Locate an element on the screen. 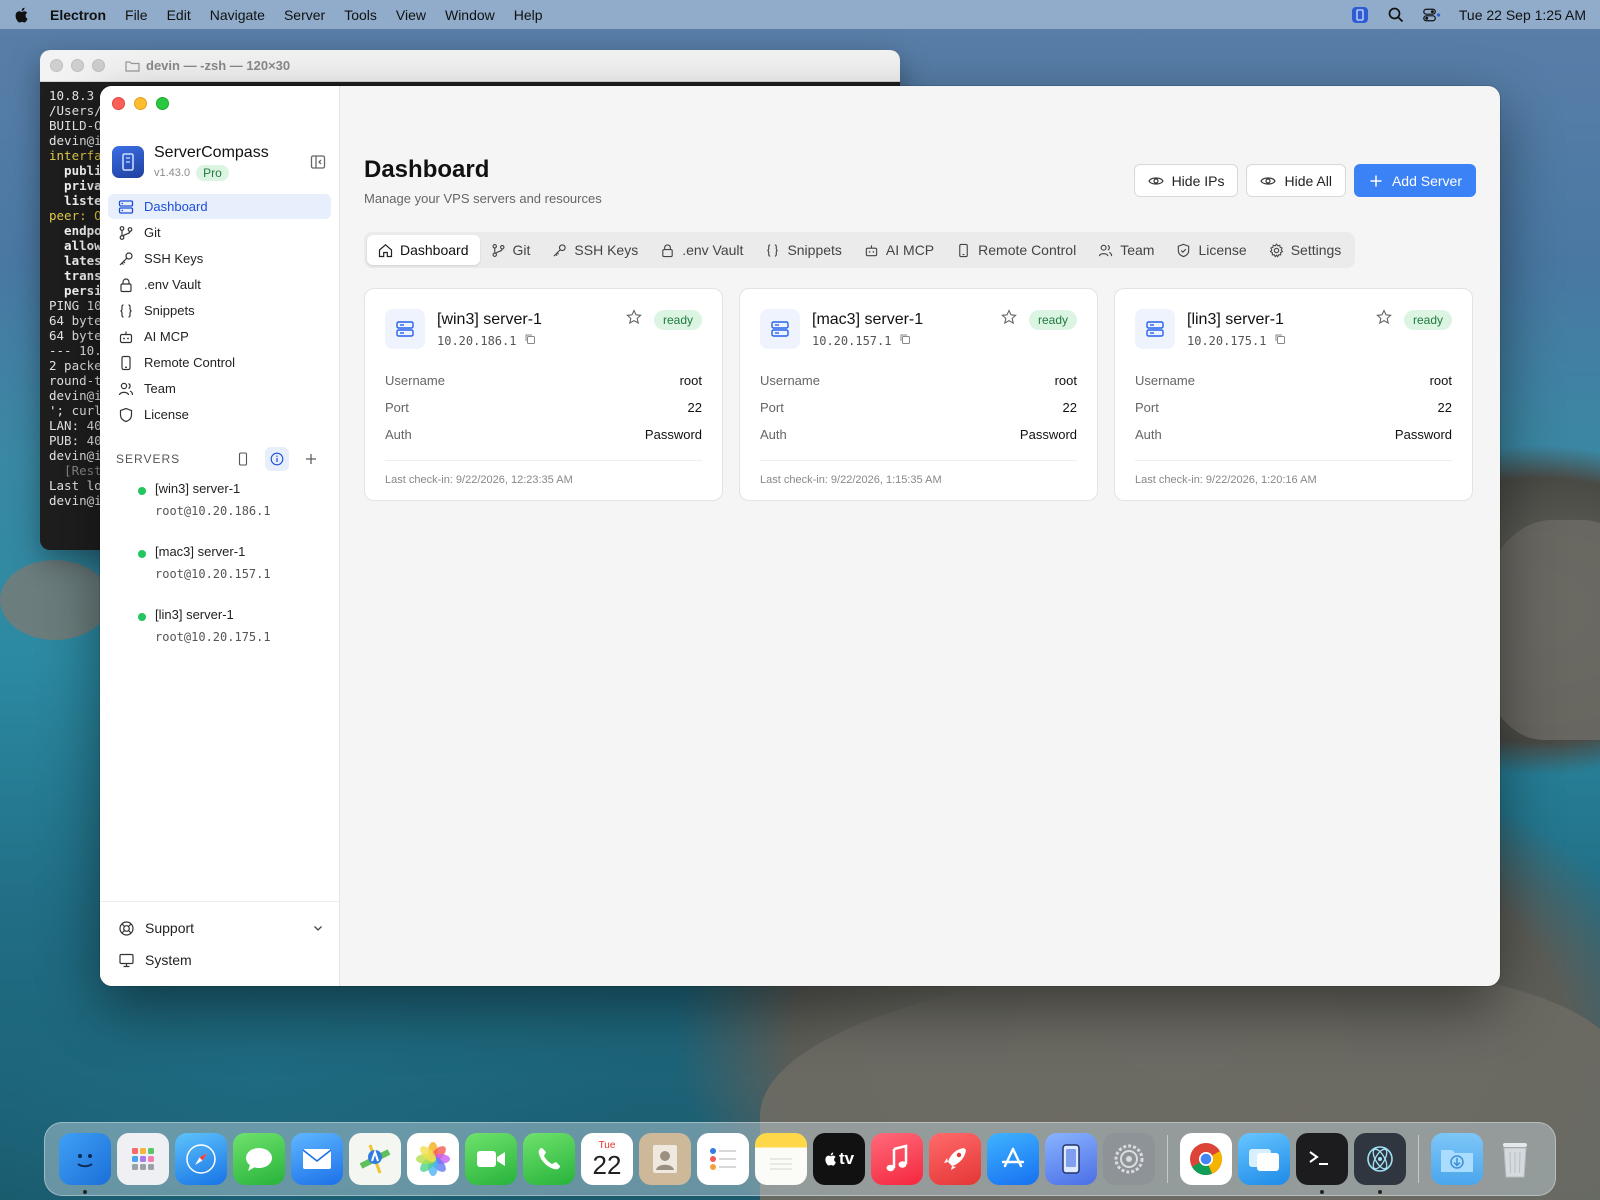 This screenshot has width=1600, height=1200. sidebar-item-snippets: Snippets is located at coordinates (219, 310).